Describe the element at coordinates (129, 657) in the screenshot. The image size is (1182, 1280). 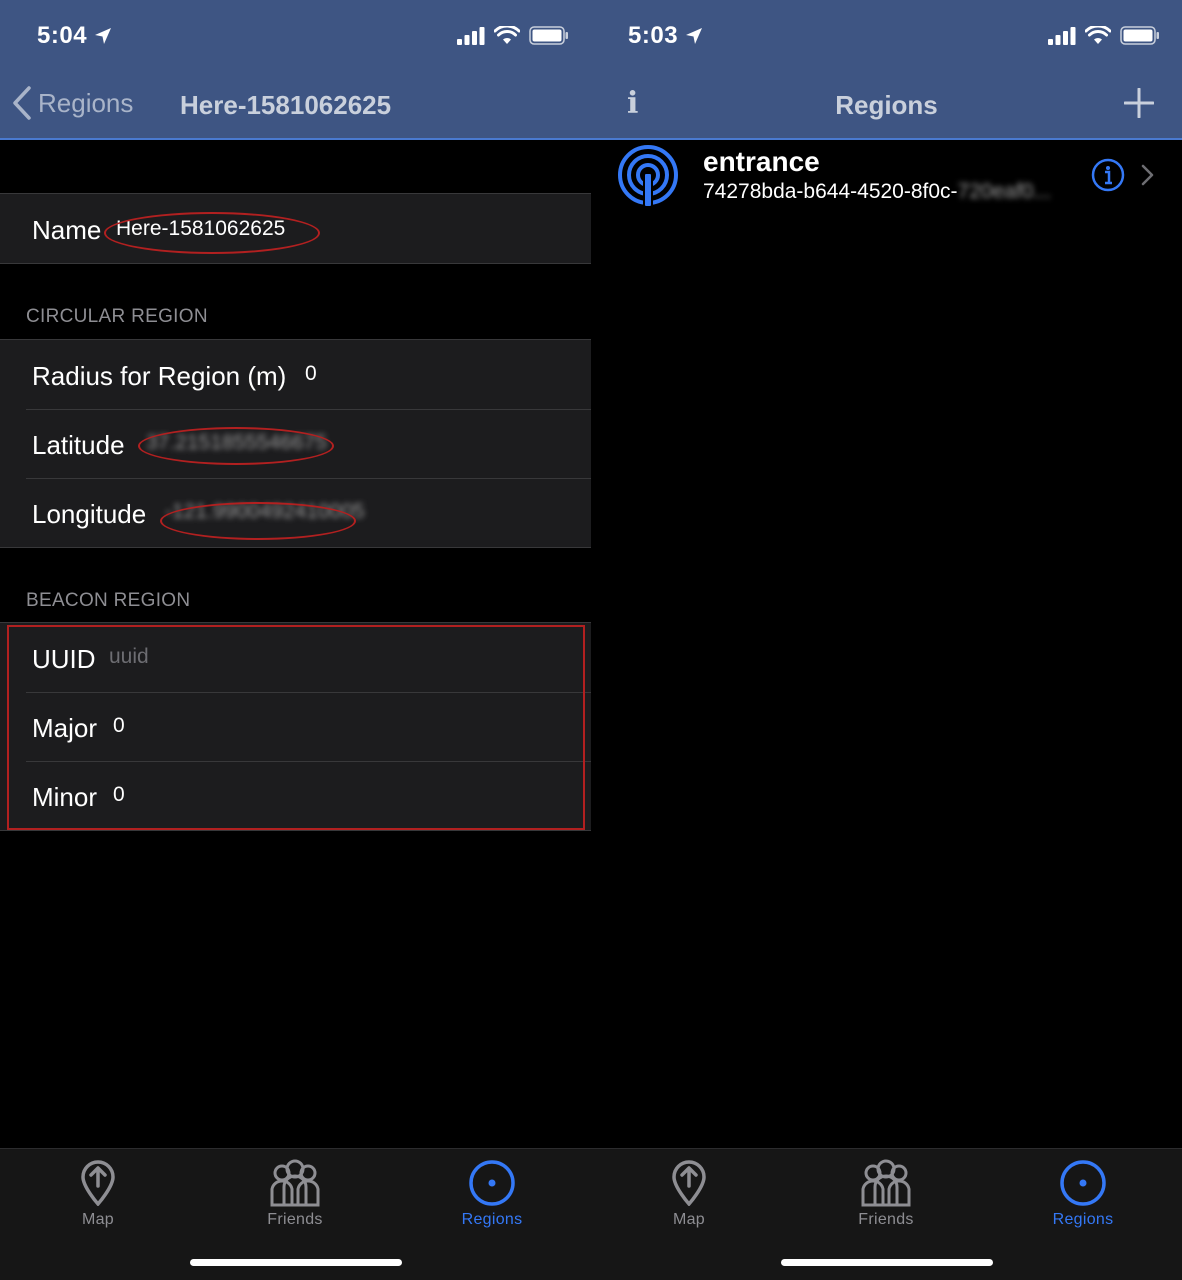
I see `uuid-field: uuid` at that location.